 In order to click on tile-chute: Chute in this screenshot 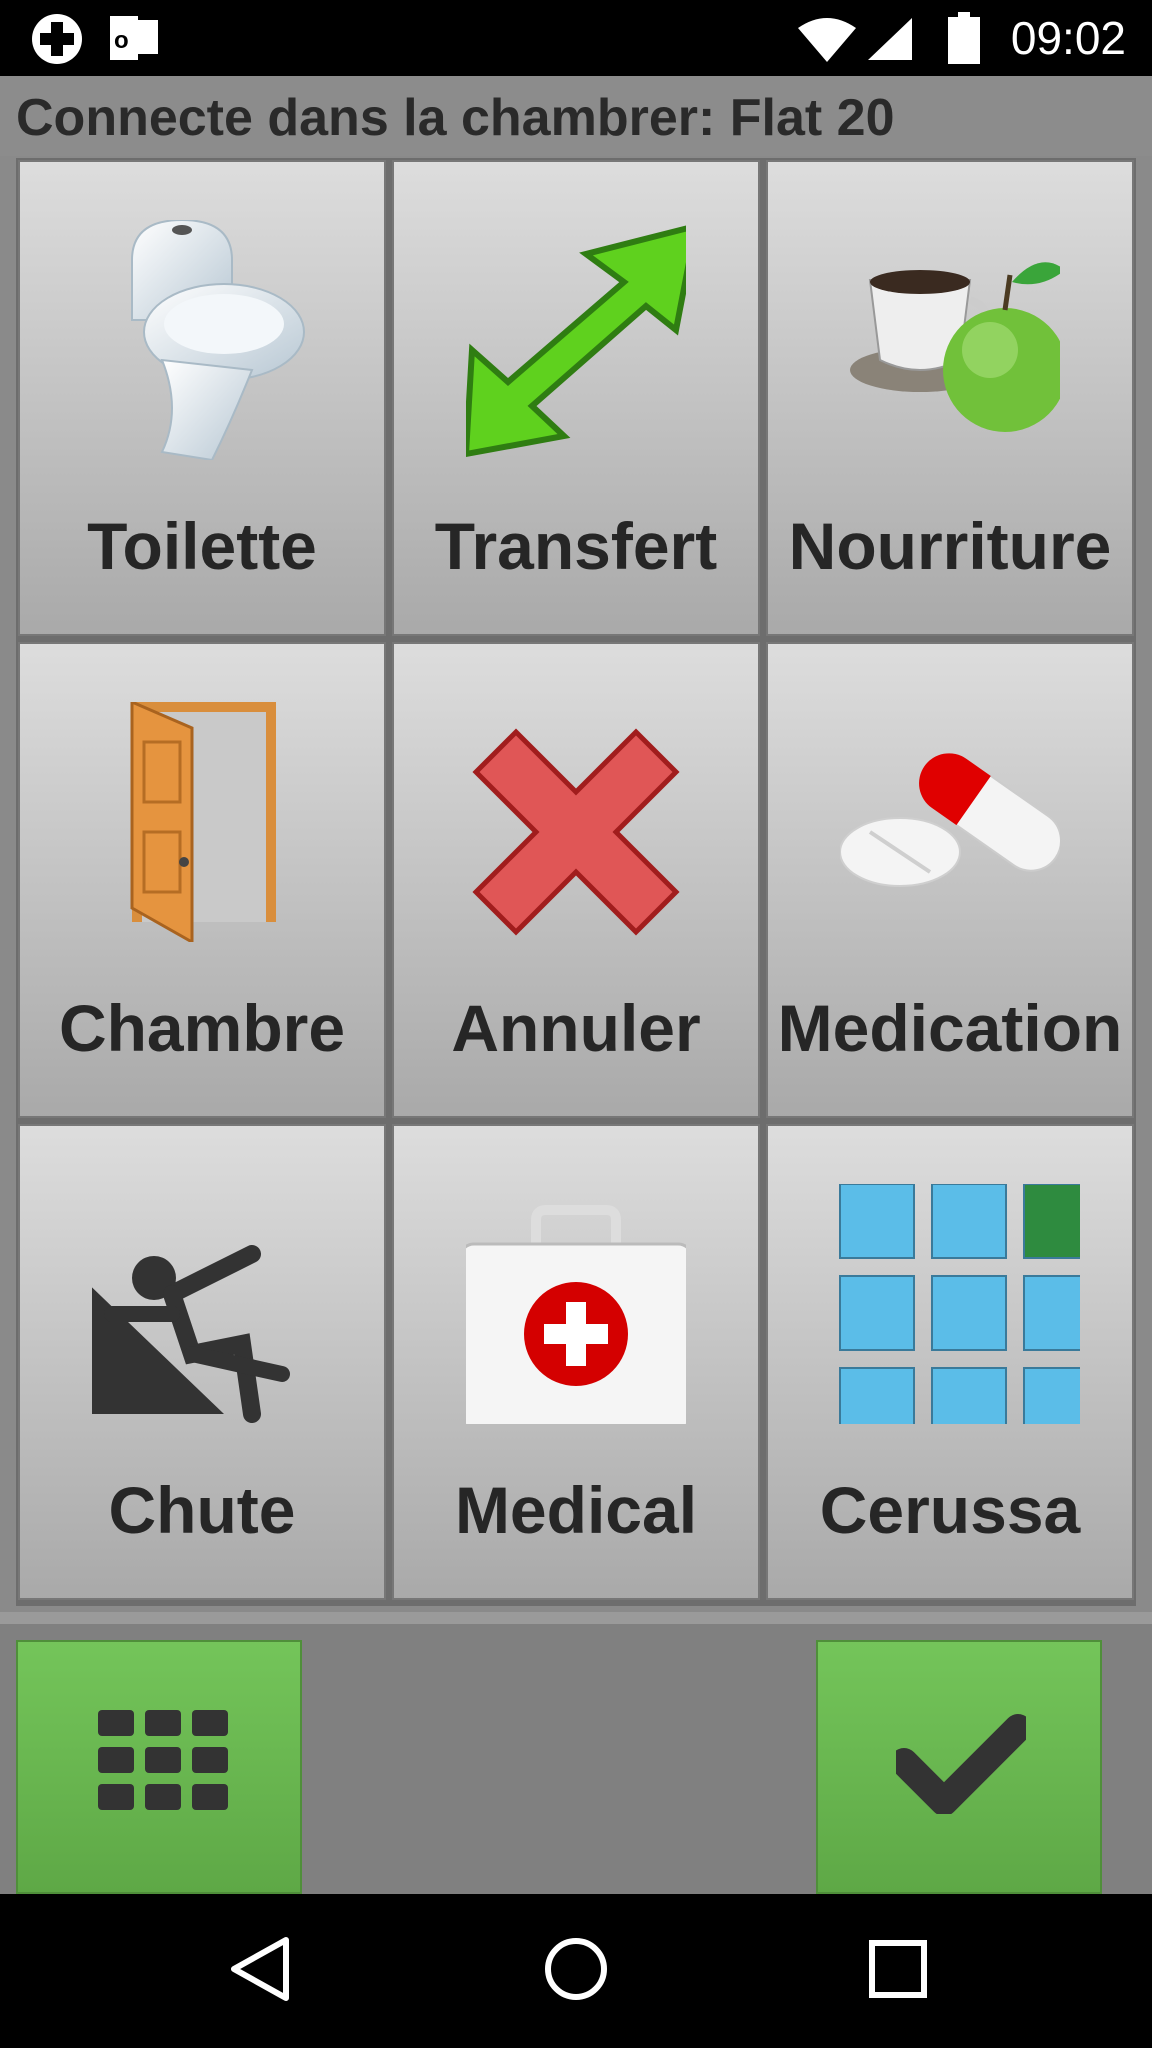, I will do `click(202, 1362)`.